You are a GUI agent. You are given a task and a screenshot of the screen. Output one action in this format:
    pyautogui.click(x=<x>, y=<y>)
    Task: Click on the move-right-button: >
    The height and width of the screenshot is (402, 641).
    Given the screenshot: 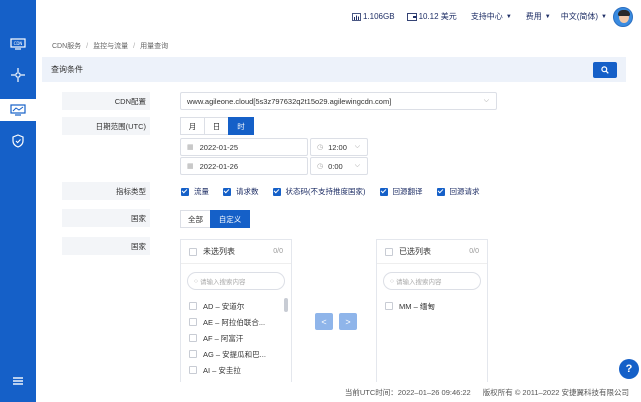 What is the action you would take?
    pyautogui.click(x=348, y=321)
    